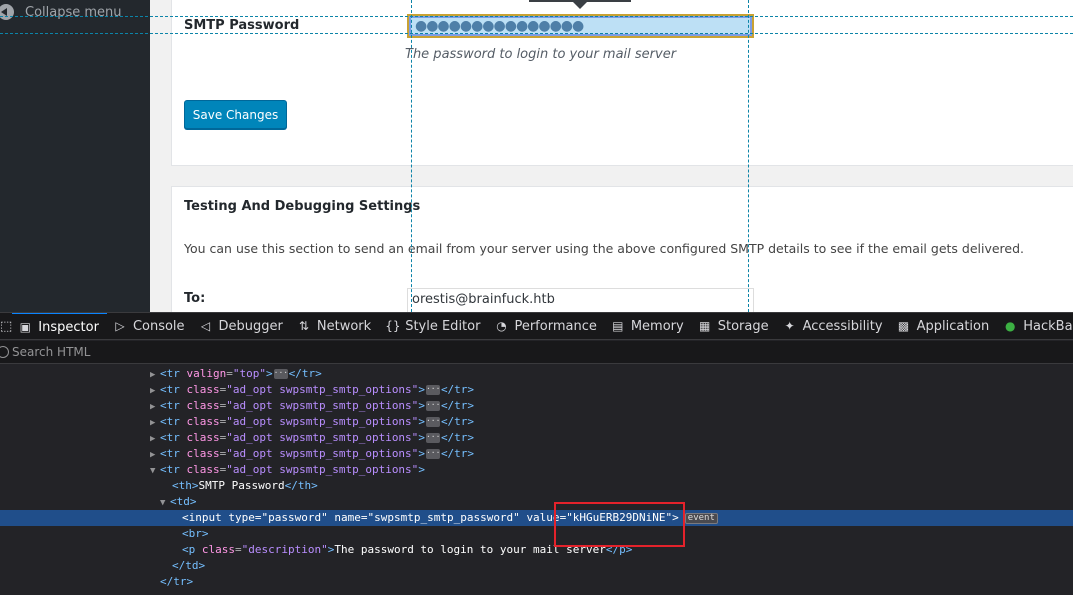 This screenshot has width=1073, height=595. Describe the element at coordinates (705, 326) in the screenshot. I see `storage-icon: ▦` at that location.